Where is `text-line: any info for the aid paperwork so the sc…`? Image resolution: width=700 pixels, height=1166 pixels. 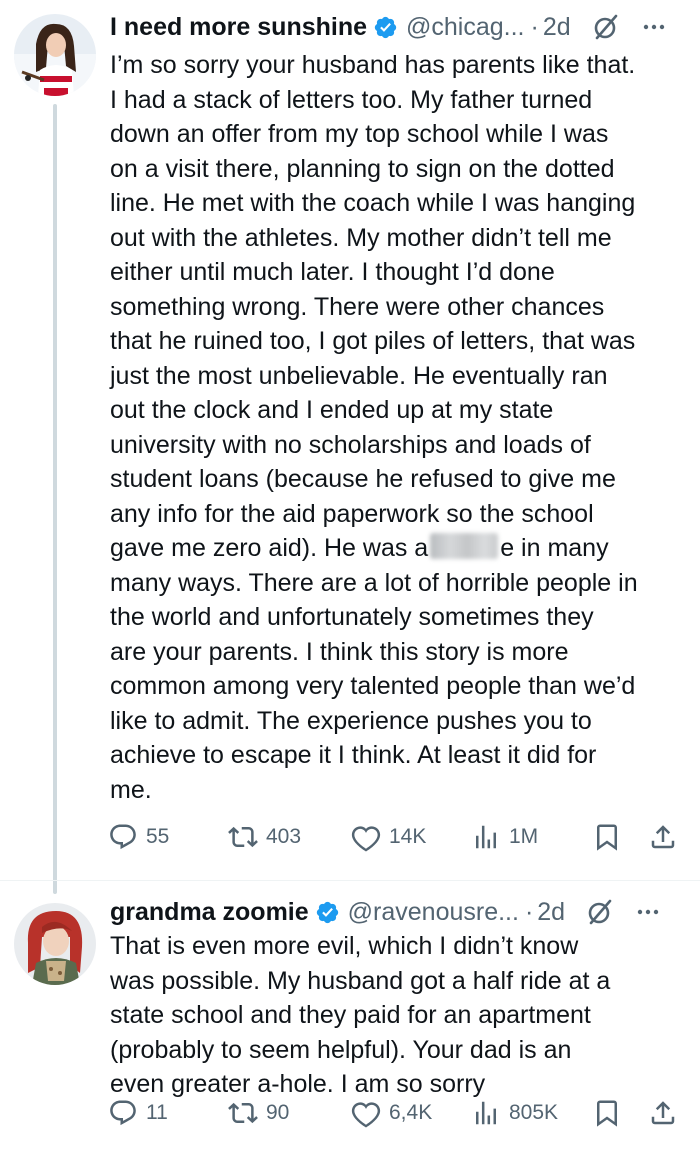 text-line: any info for the aid paperwork so the sc… is located at coordinates (352, 513).